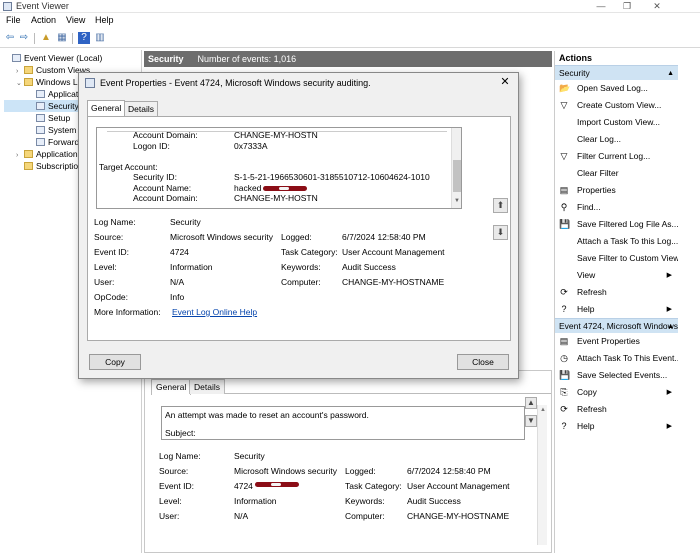  What do you see at coordinates (564, 426) in the screenshot?
I see `action-icon: ?` at bounding box center [564, 426].